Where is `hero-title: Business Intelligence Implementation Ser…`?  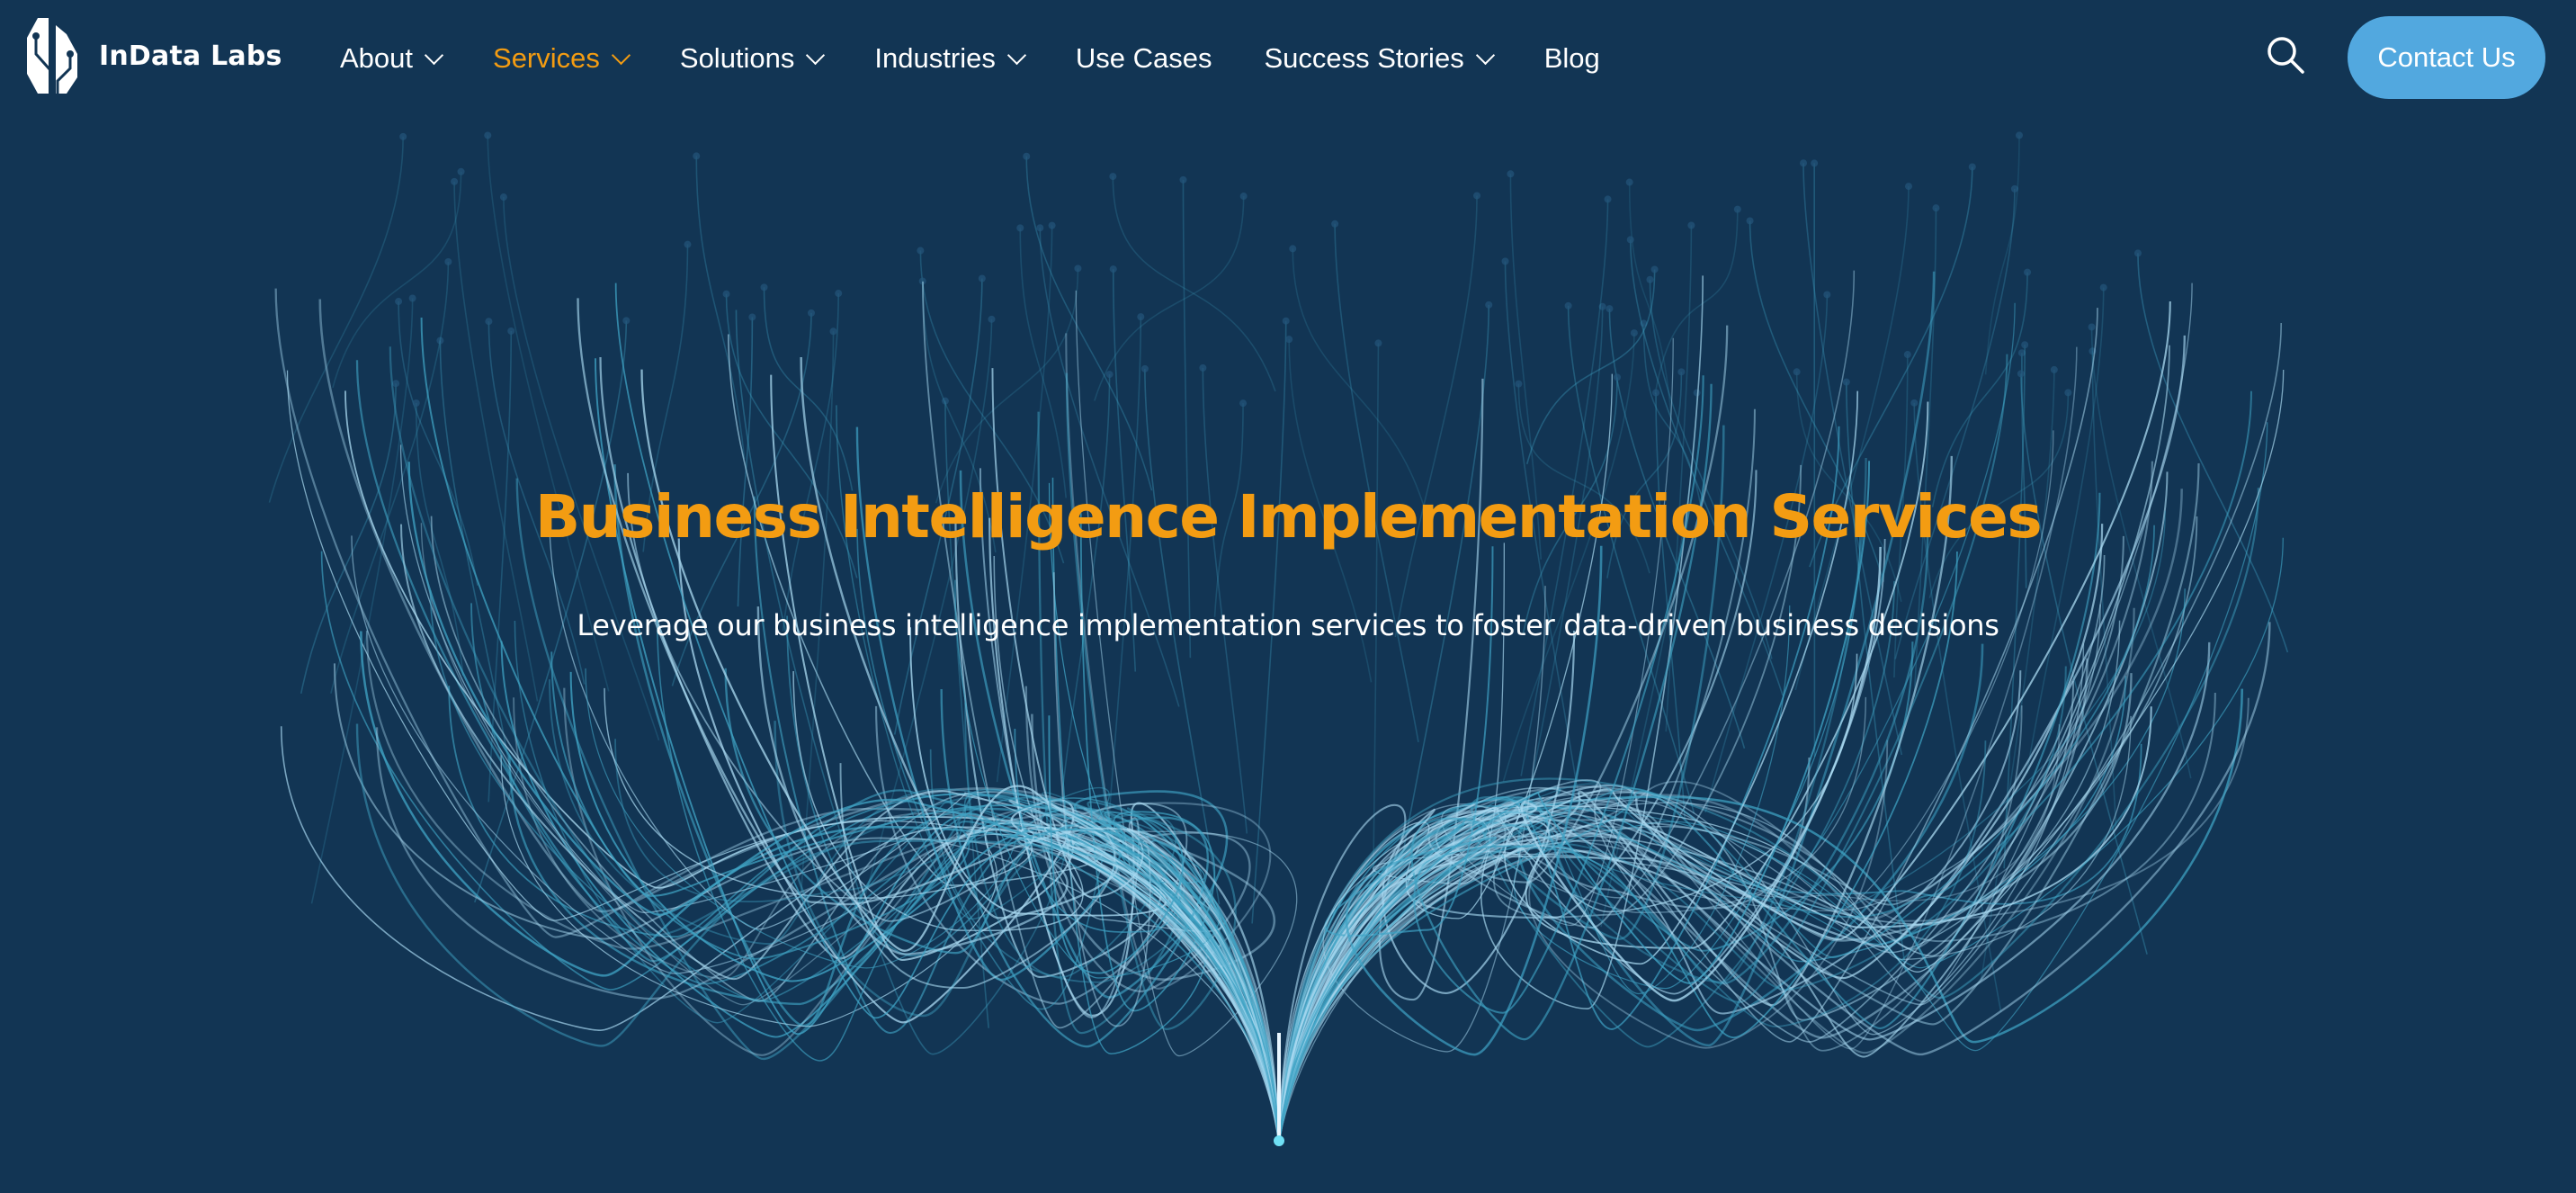
hero-title: Business Intelligence Implementation Ser… is located at coordinates (1288, 517).